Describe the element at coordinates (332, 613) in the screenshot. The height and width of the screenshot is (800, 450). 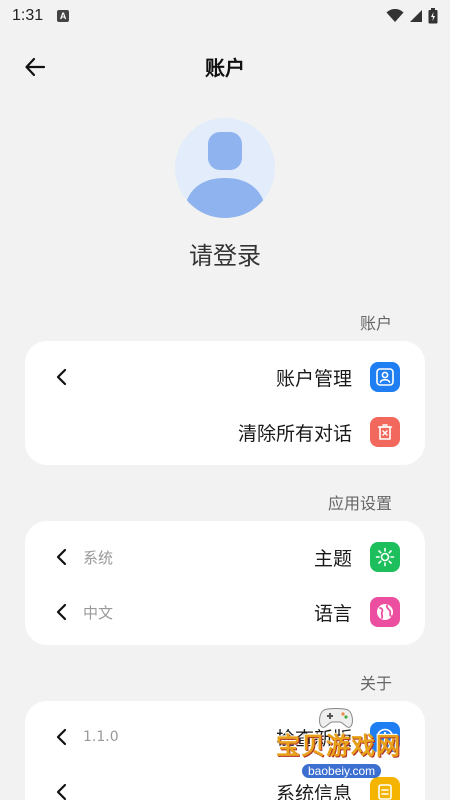
I see `language-label: 语言` at that location.